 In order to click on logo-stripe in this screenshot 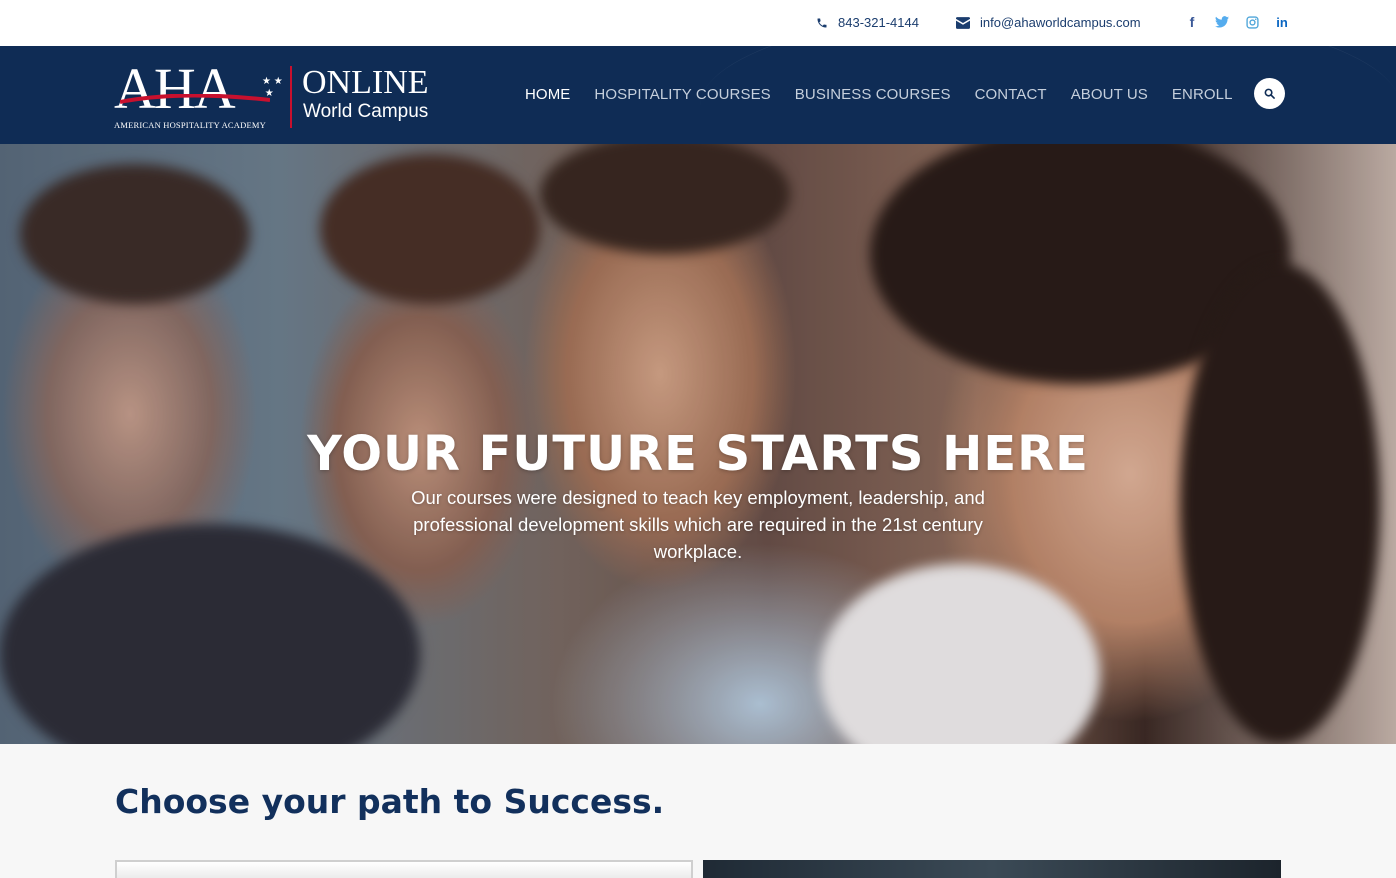, I will do `click(195, 99)`.